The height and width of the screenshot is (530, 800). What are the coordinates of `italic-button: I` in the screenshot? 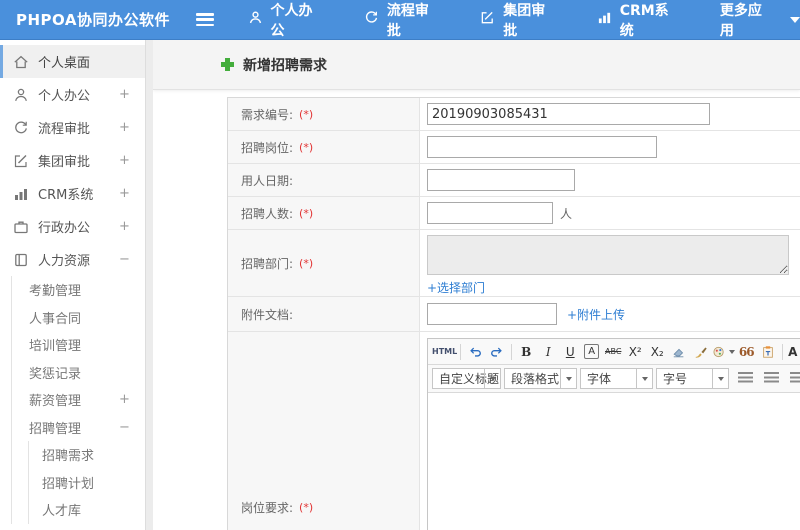 It's located at (548, 352).